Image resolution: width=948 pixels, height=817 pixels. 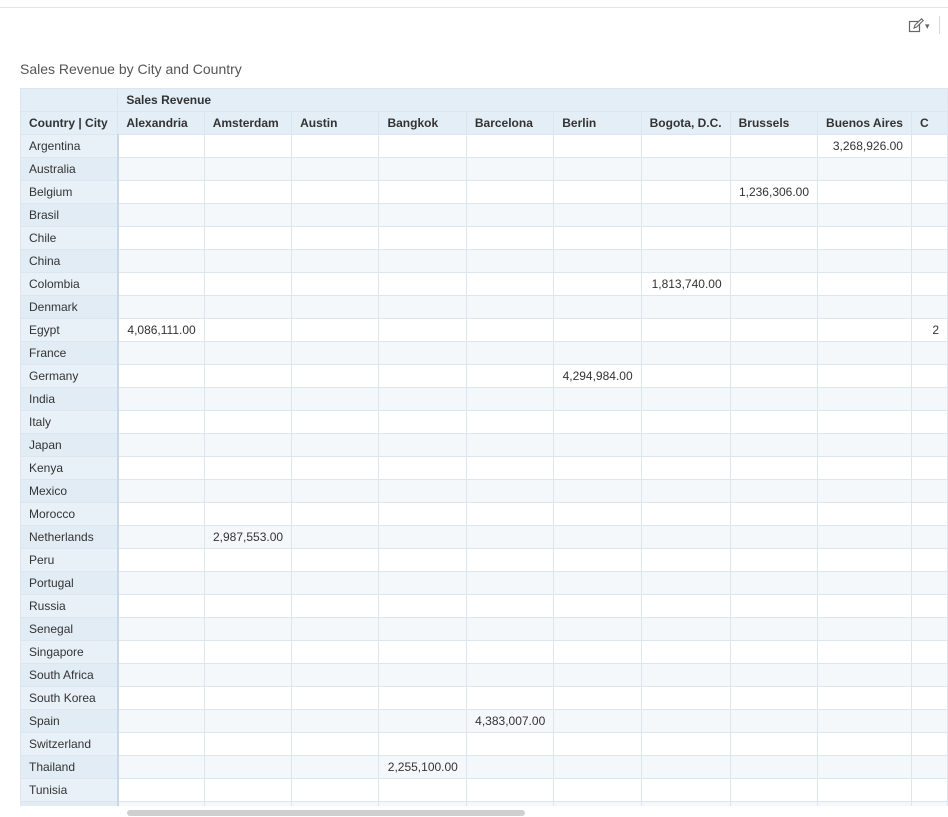 What do you see at coordinates (685, 123) in the screenshot?
I see `column-header: Bogota, D.C.` at bounding box center [685, 123].